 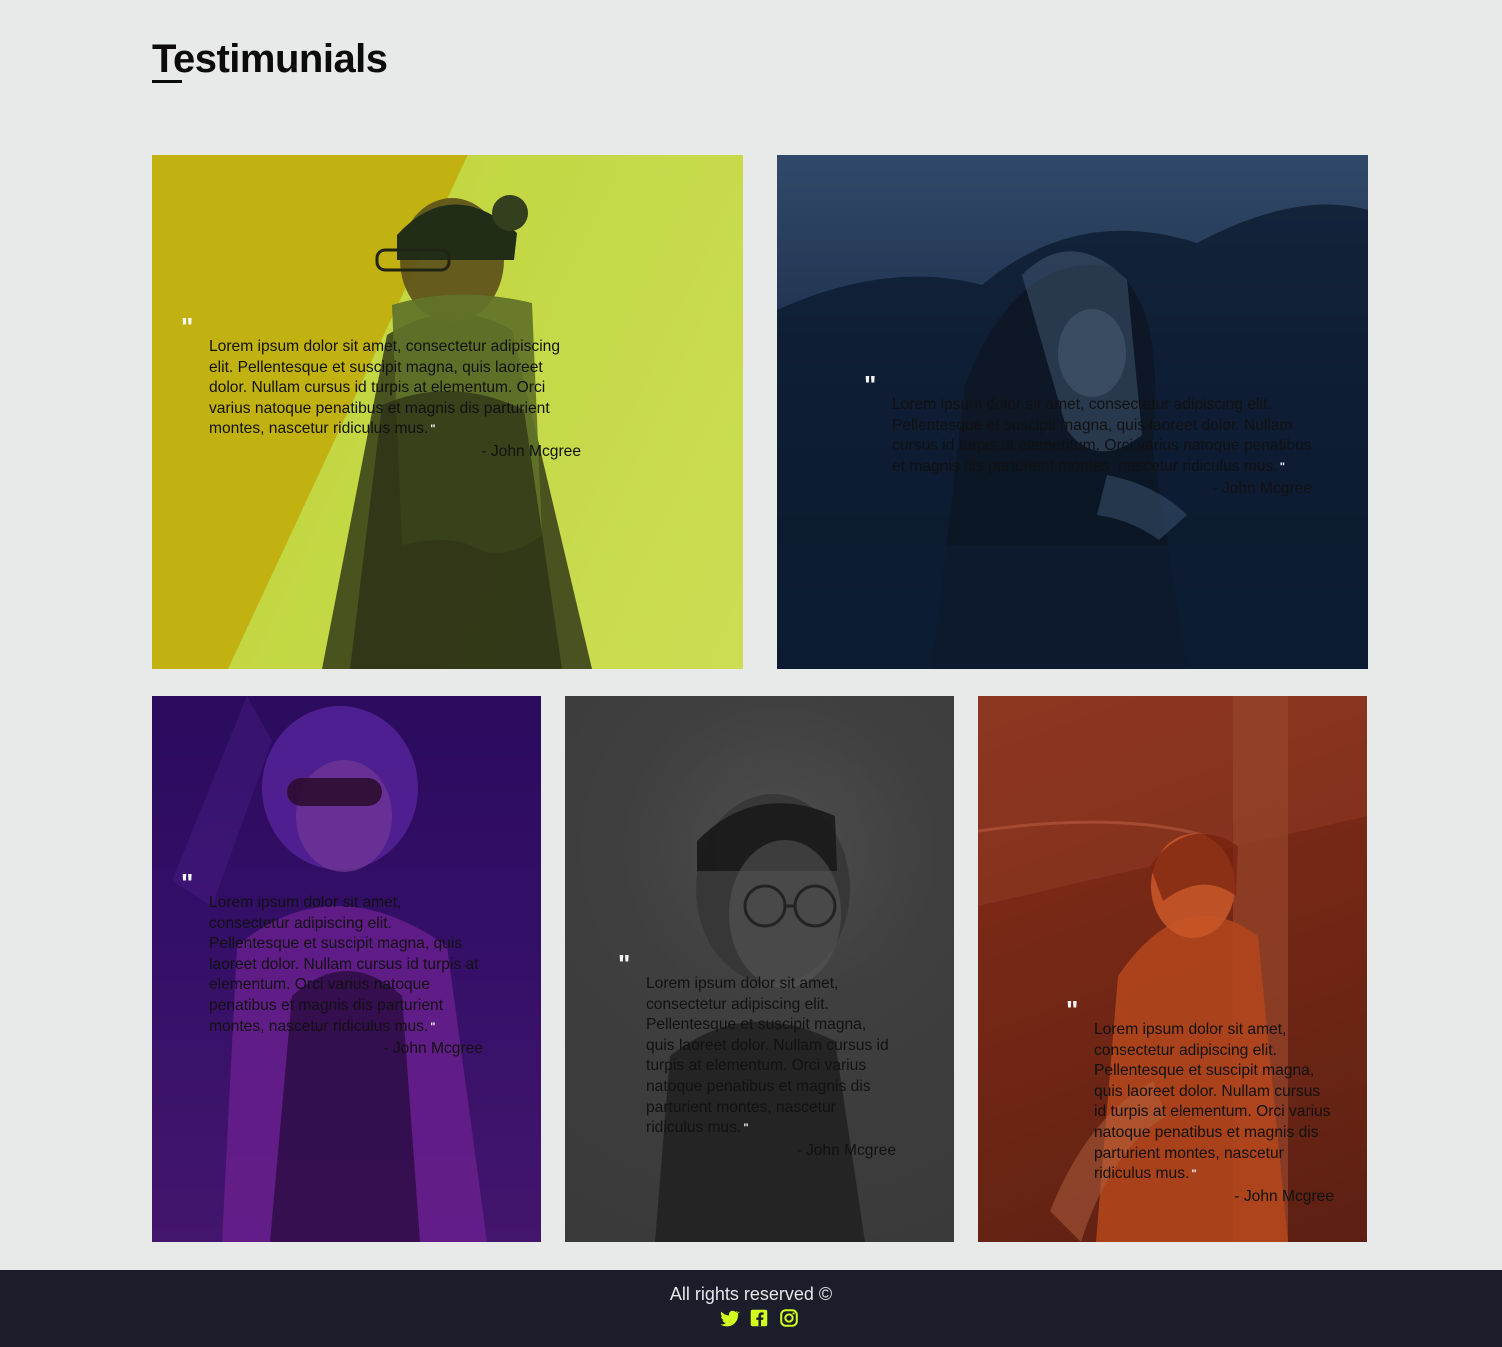 What do you see at coordinates (452, 60) in the screenshot?
I see `page-header: Testimunials` at bounding box center [452, 60].